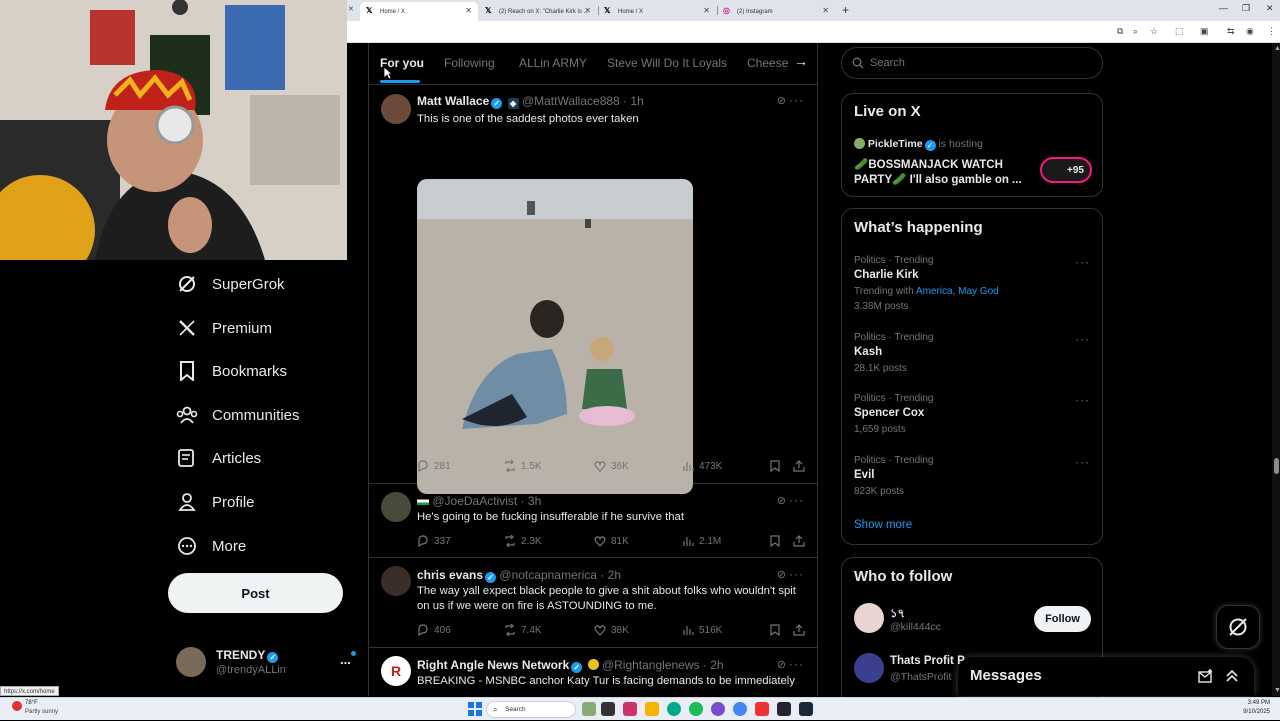  Describe the element at coordinates (633, 101) in the screenshot. I see `tweet-time: · 1h` at that location.